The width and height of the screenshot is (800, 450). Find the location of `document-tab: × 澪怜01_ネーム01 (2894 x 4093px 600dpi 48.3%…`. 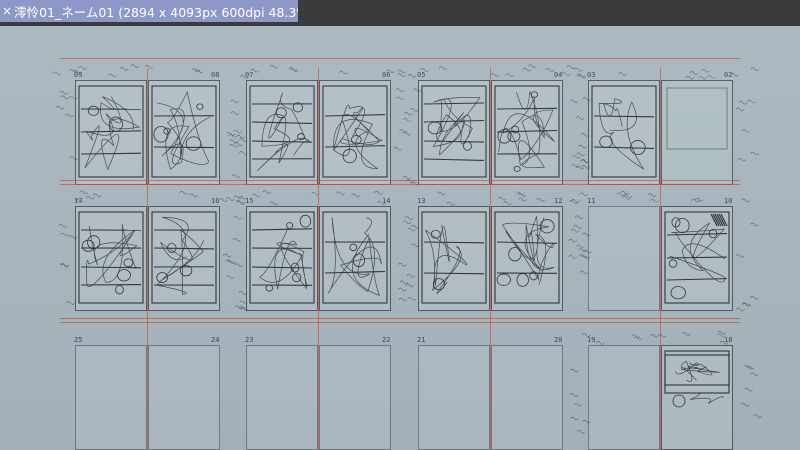

document-tab: × 澪怜01_ネーム01 (2894 x 4093px 600dpi 48.3%… is located at coordinates (149, 11).